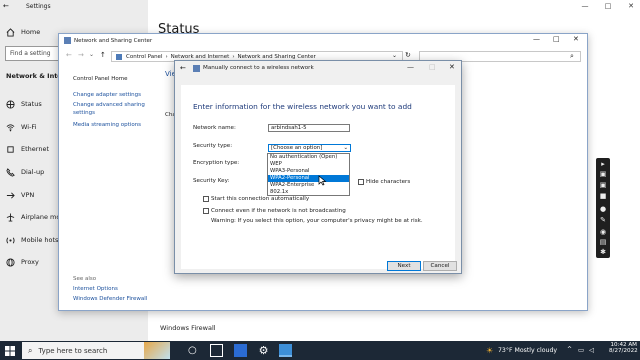 This screenshot has height=360, width=640. Describe the element at coordinates (30, 262) in the screenshot. I see `sidebar-label: Proxy` at that location.